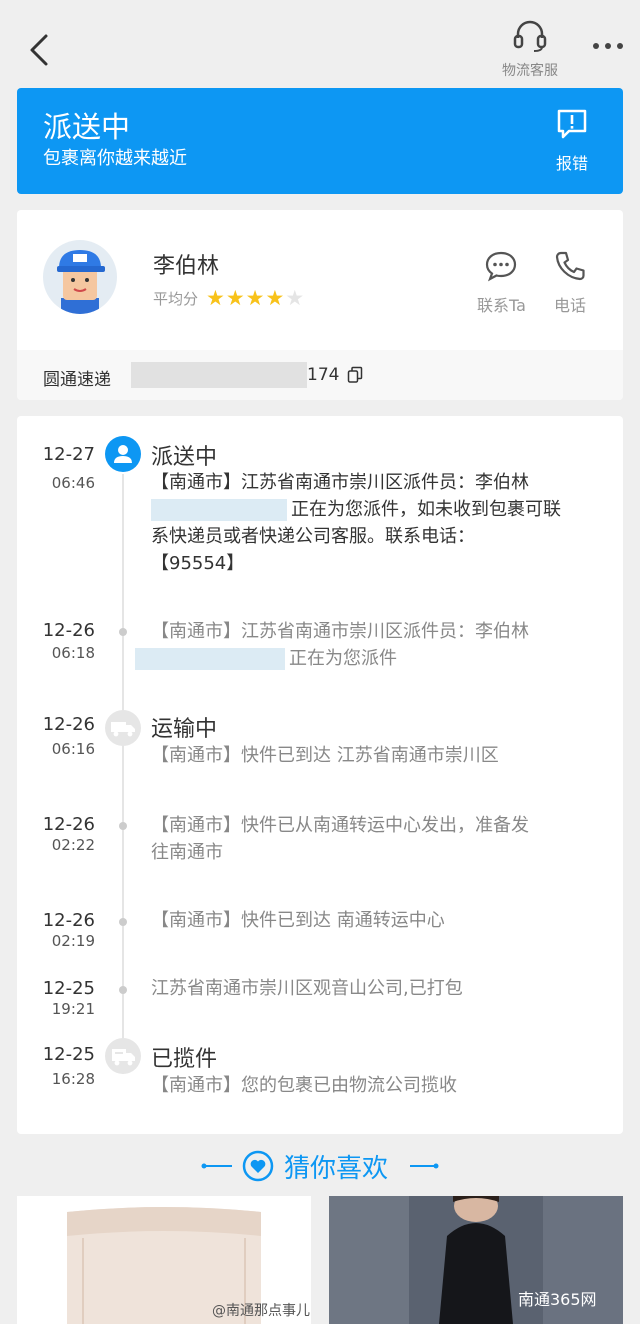 The image size is (640, 1324). Describe the element at coordinates (570, 266) in the screenshot. I see `phone-icon` at that location.